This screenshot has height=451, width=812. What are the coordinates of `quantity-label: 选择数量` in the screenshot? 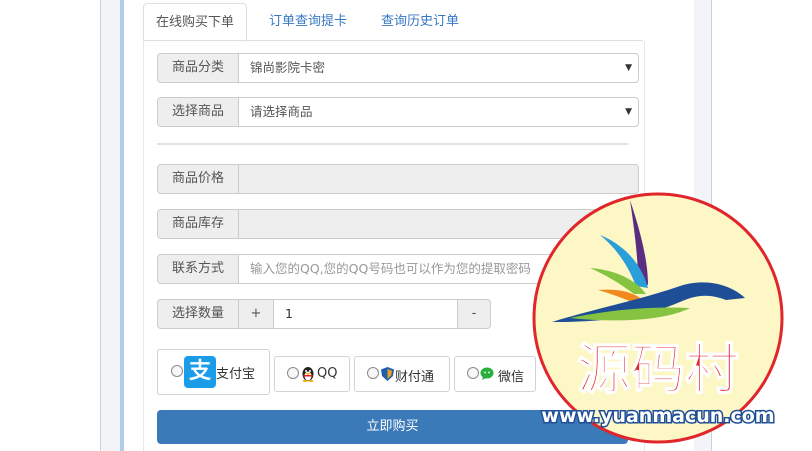 It's located at (198, 314).